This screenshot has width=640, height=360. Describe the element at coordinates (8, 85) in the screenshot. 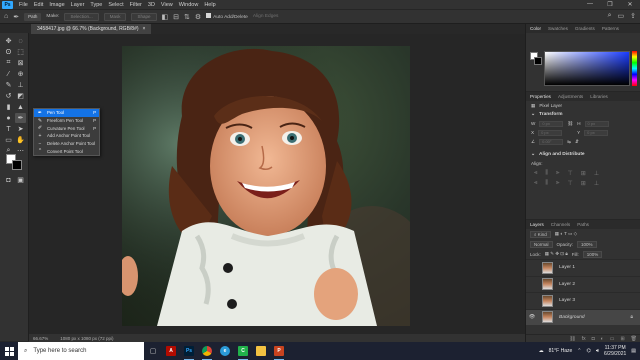

I see `brush-tool-icon: ✎` at that location.